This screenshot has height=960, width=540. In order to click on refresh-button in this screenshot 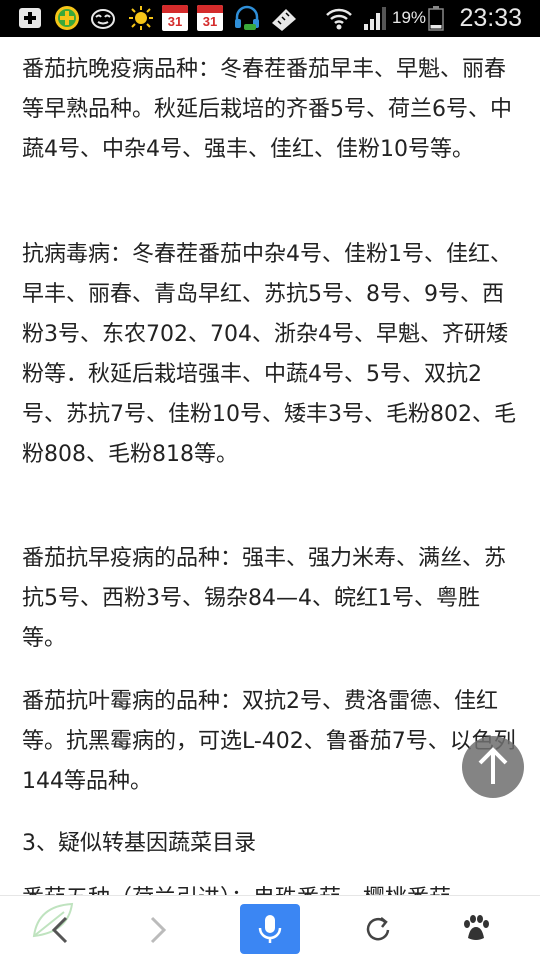, I will do `click(378, 930)`.